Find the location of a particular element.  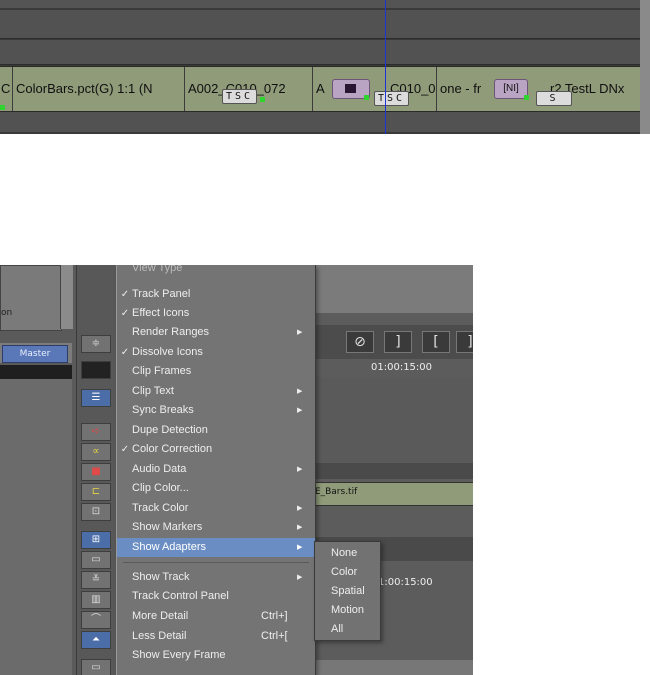

menu-item-view-type: View Type is located at coordinates (216, 271).